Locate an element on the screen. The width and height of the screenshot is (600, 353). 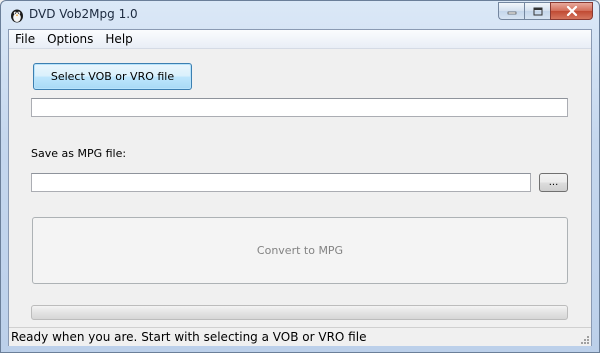
vob-path-input is located at coordinates (299, 107).